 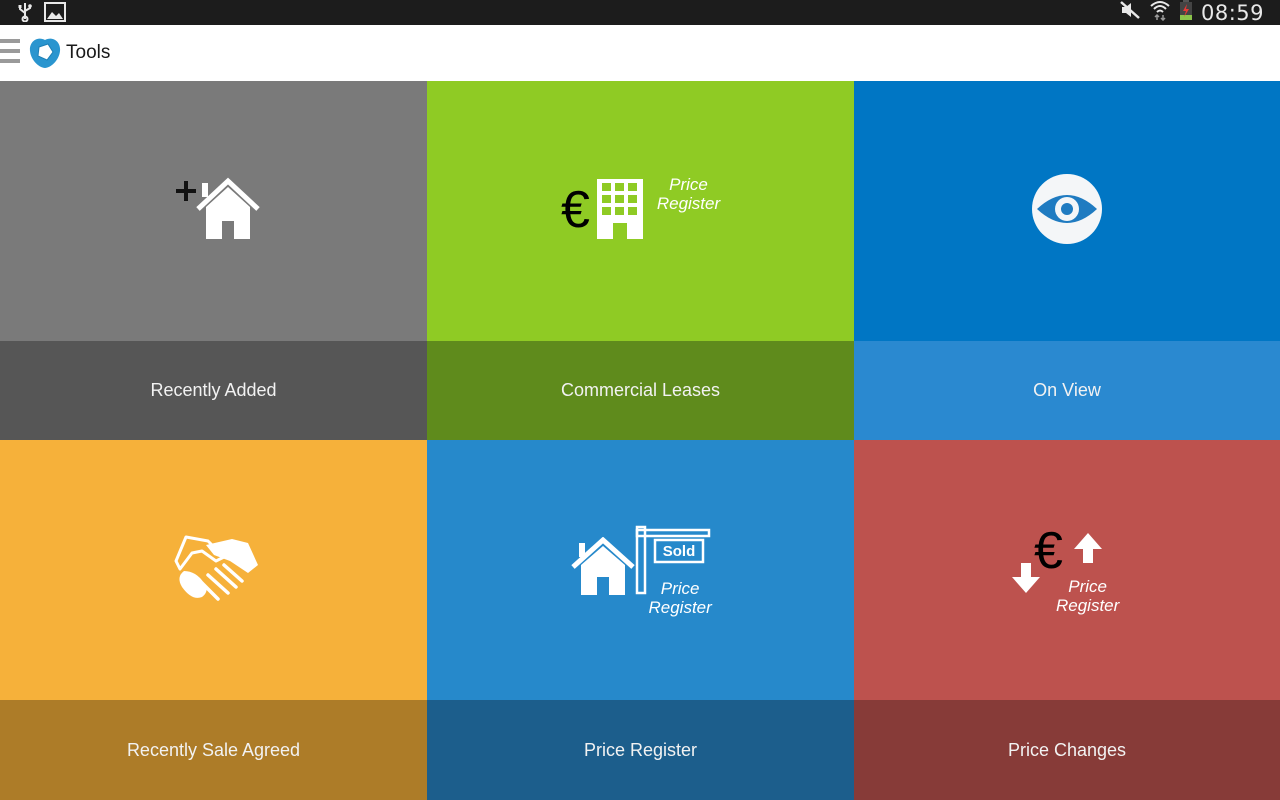 I want to click on house-icon, so click(x=602, y=569).